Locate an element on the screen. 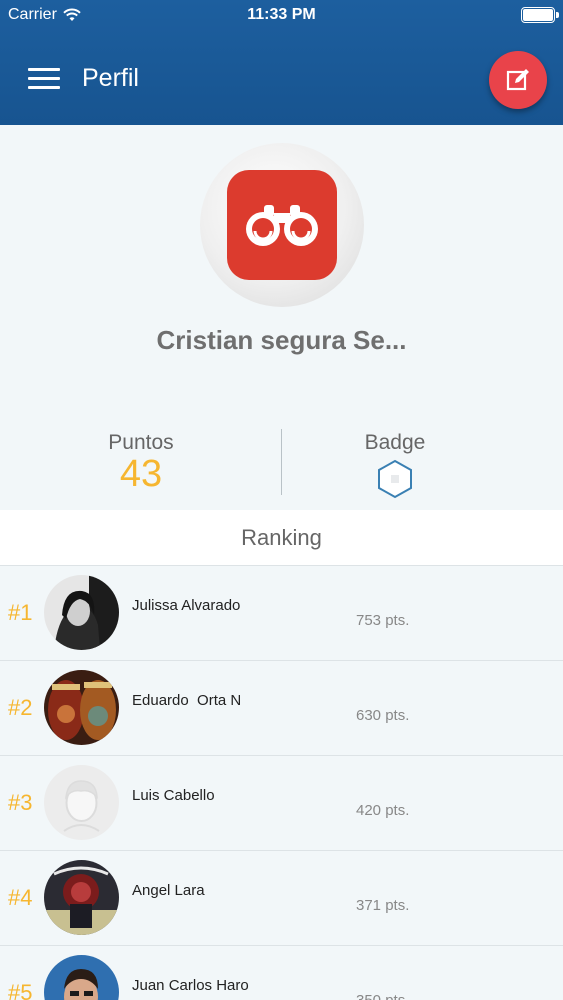 The width and height of the screenshot is (563, 1000). page-title: Perfil is located at coordinates (110, 78).